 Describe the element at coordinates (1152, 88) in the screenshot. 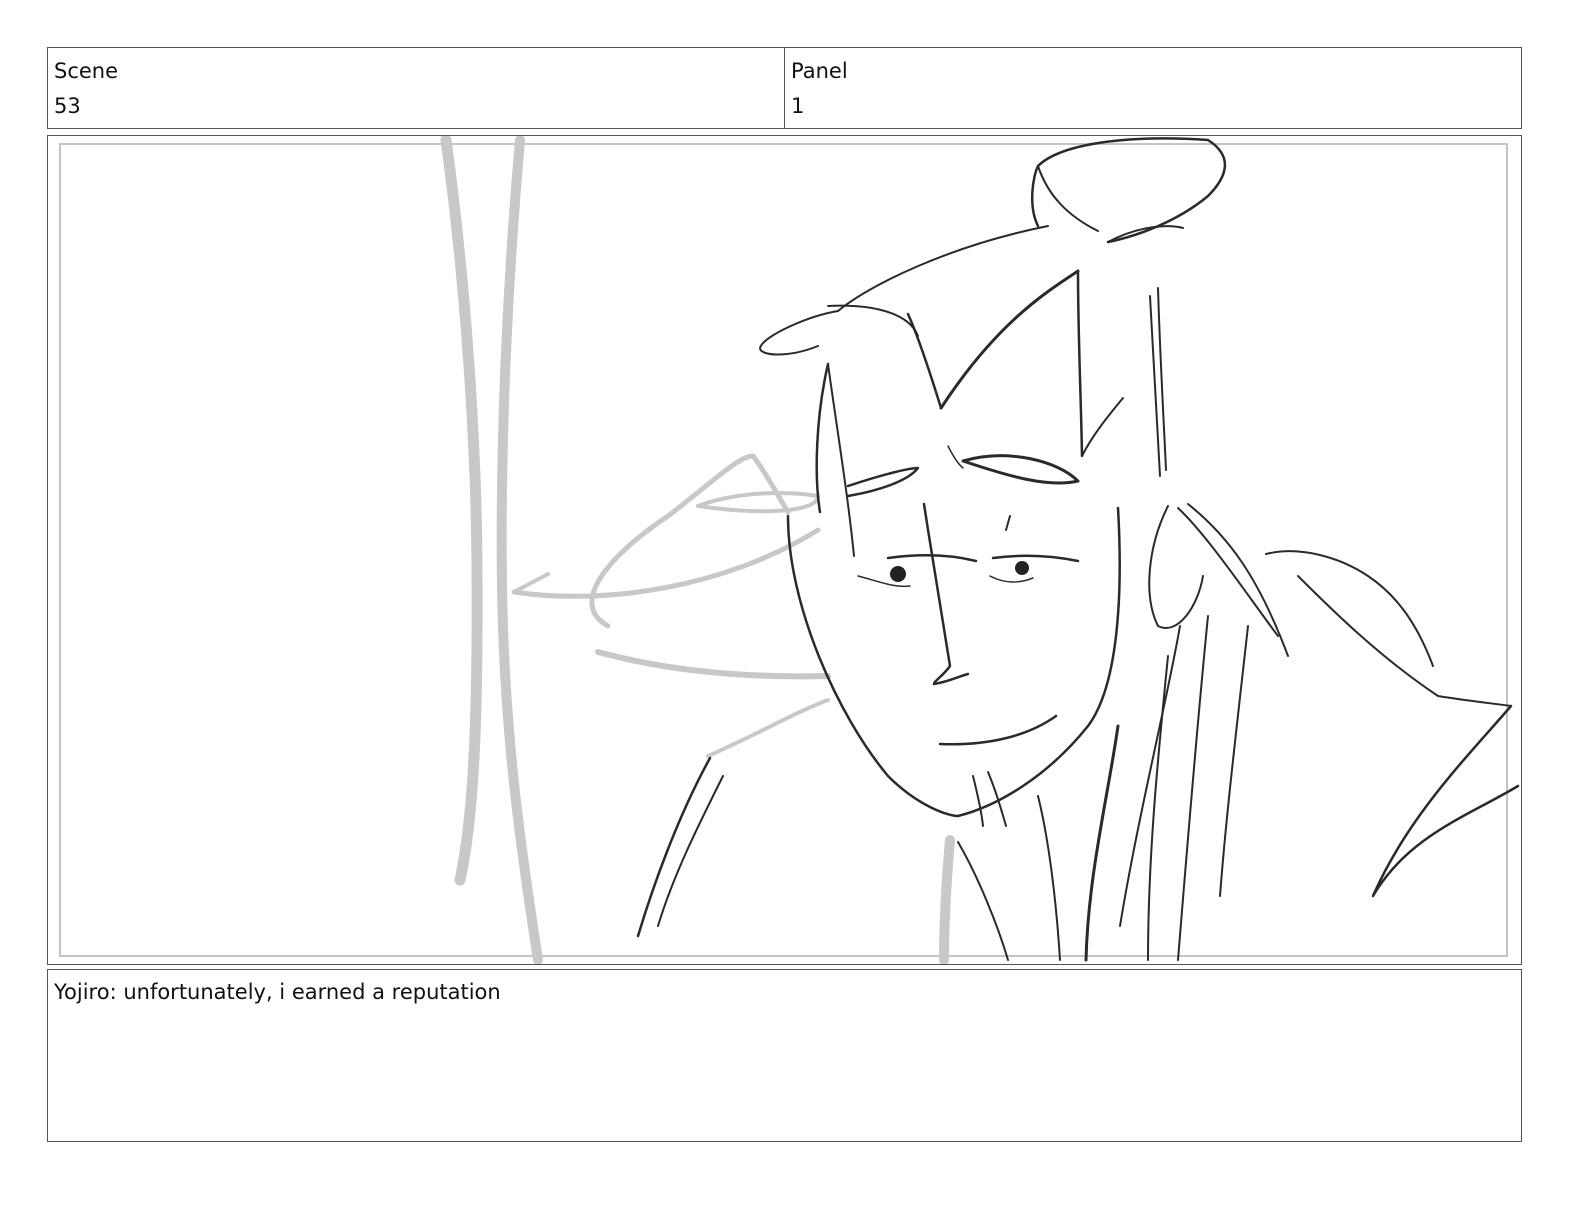

I see `panel-cell: Panel 1` at that location.